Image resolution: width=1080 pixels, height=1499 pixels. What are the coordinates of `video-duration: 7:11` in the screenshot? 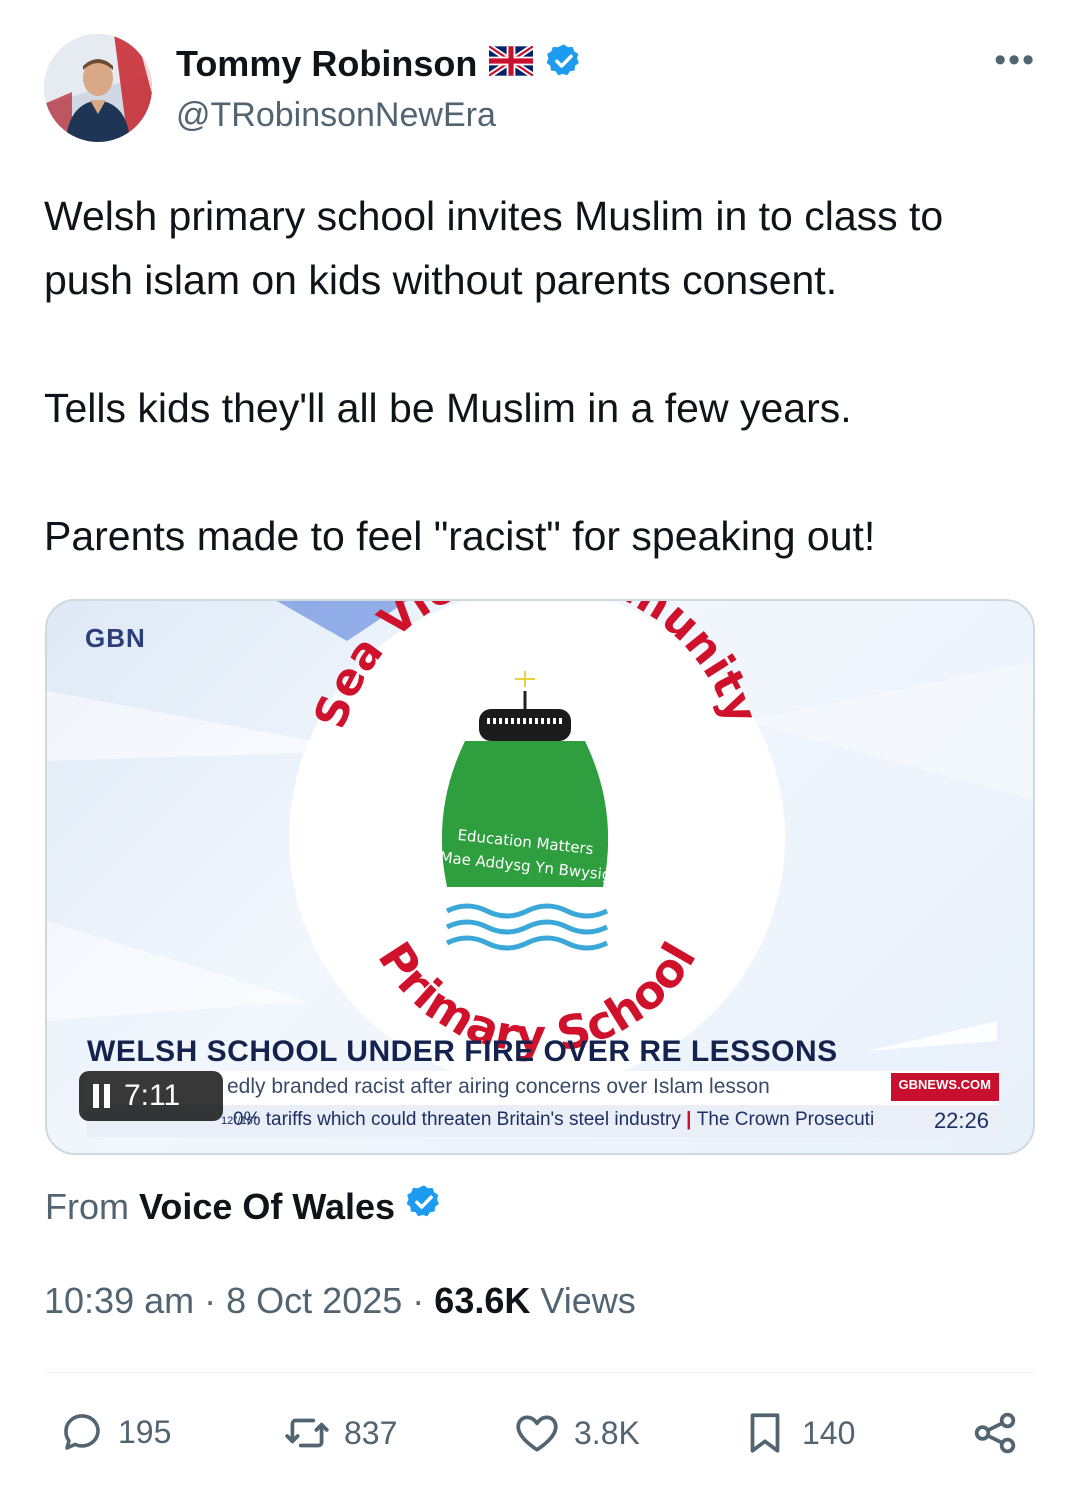 It's located at (152, 1095).